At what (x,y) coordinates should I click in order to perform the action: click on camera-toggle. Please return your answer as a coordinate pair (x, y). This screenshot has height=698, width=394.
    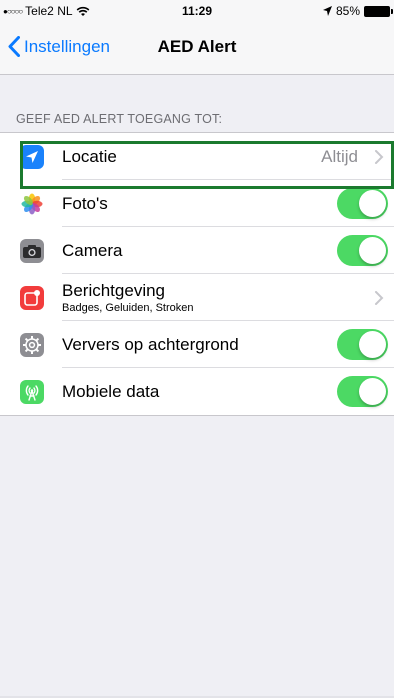
    Looking at the image, I should click on (362, 250).